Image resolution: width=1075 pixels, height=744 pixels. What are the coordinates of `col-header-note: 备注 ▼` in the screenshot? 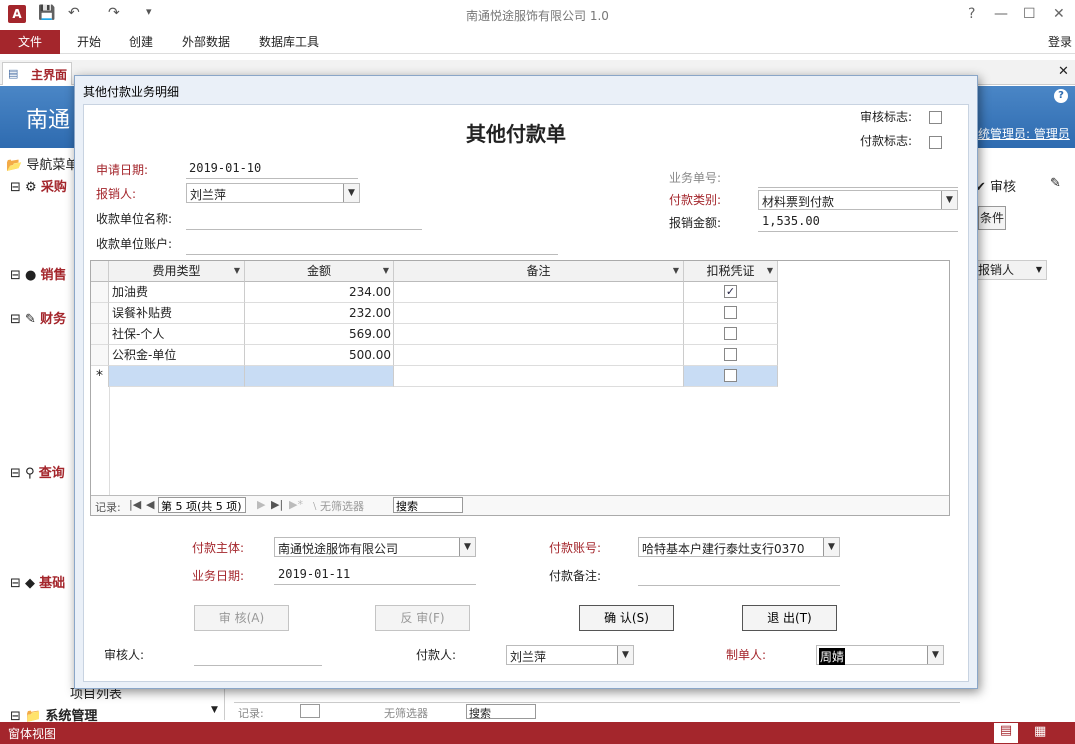 It's located at (539, 271).